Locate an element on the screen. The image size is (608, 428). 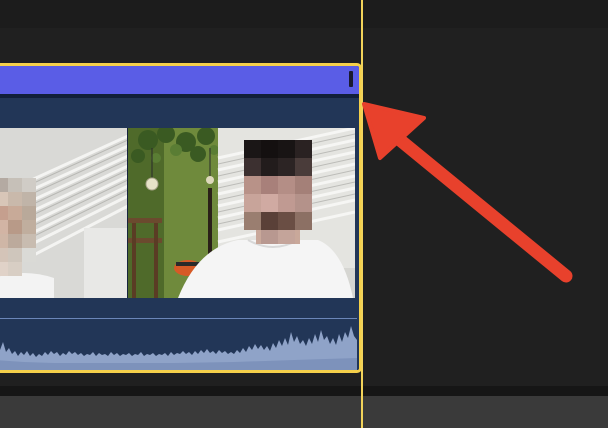
clip-title-bar is located at coordinates (179, 80).